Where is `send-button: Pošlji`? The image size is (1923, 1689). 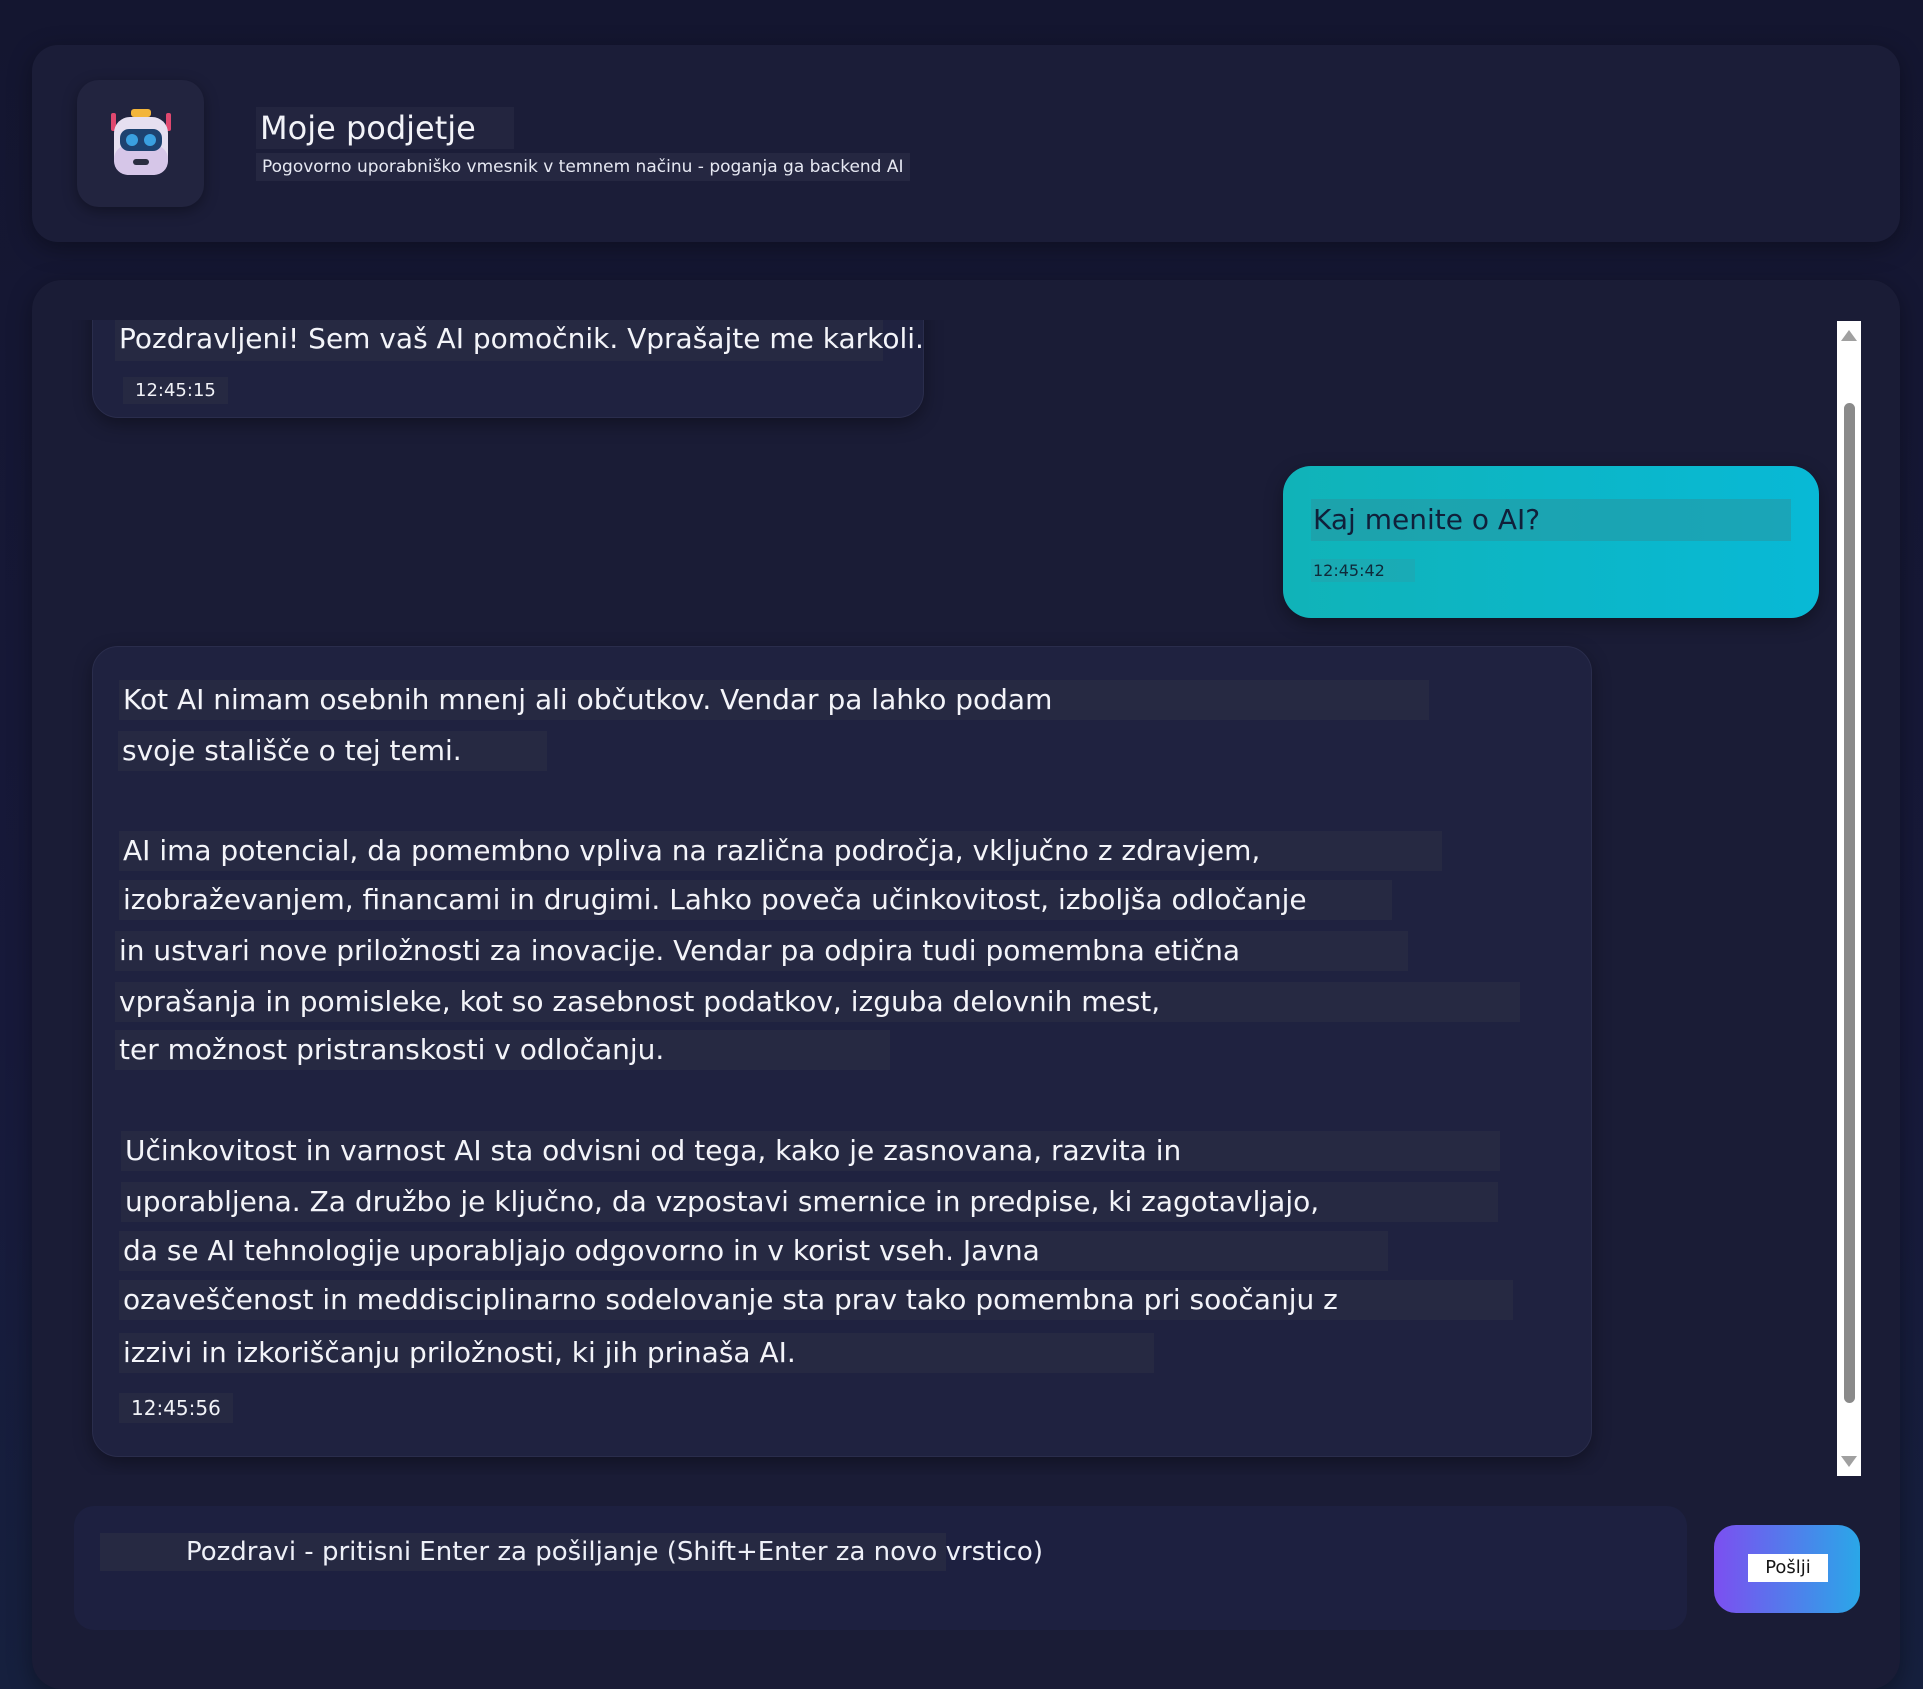 send-button: Pošlji is located at coordinates (1787, 1569).